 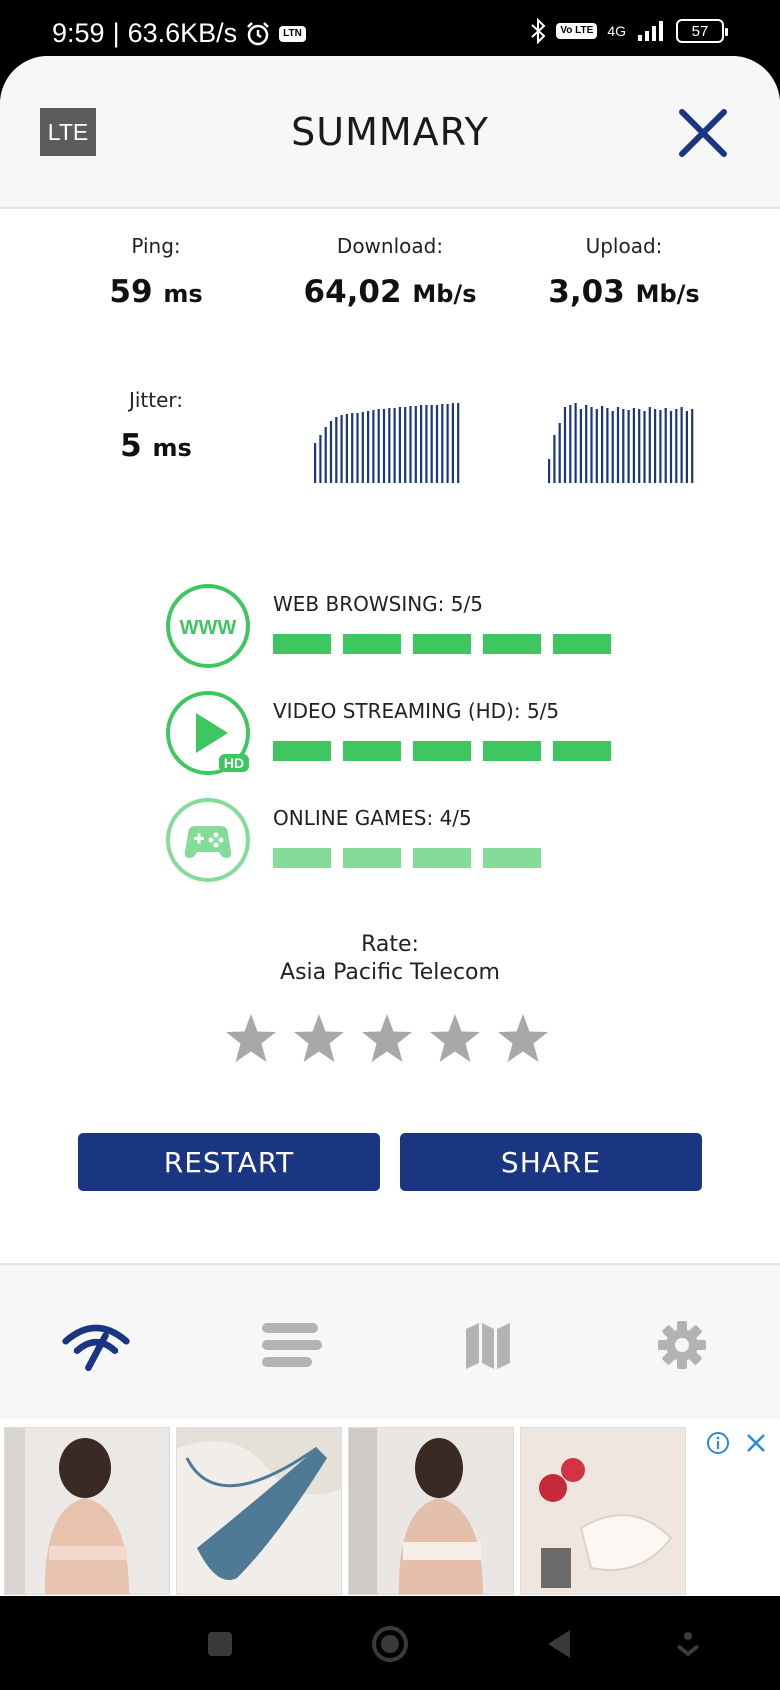 What do you see at coordinates (319, 1039) in the screenshot?
I see `star-2-icon` at bounding box center [319, 1039].